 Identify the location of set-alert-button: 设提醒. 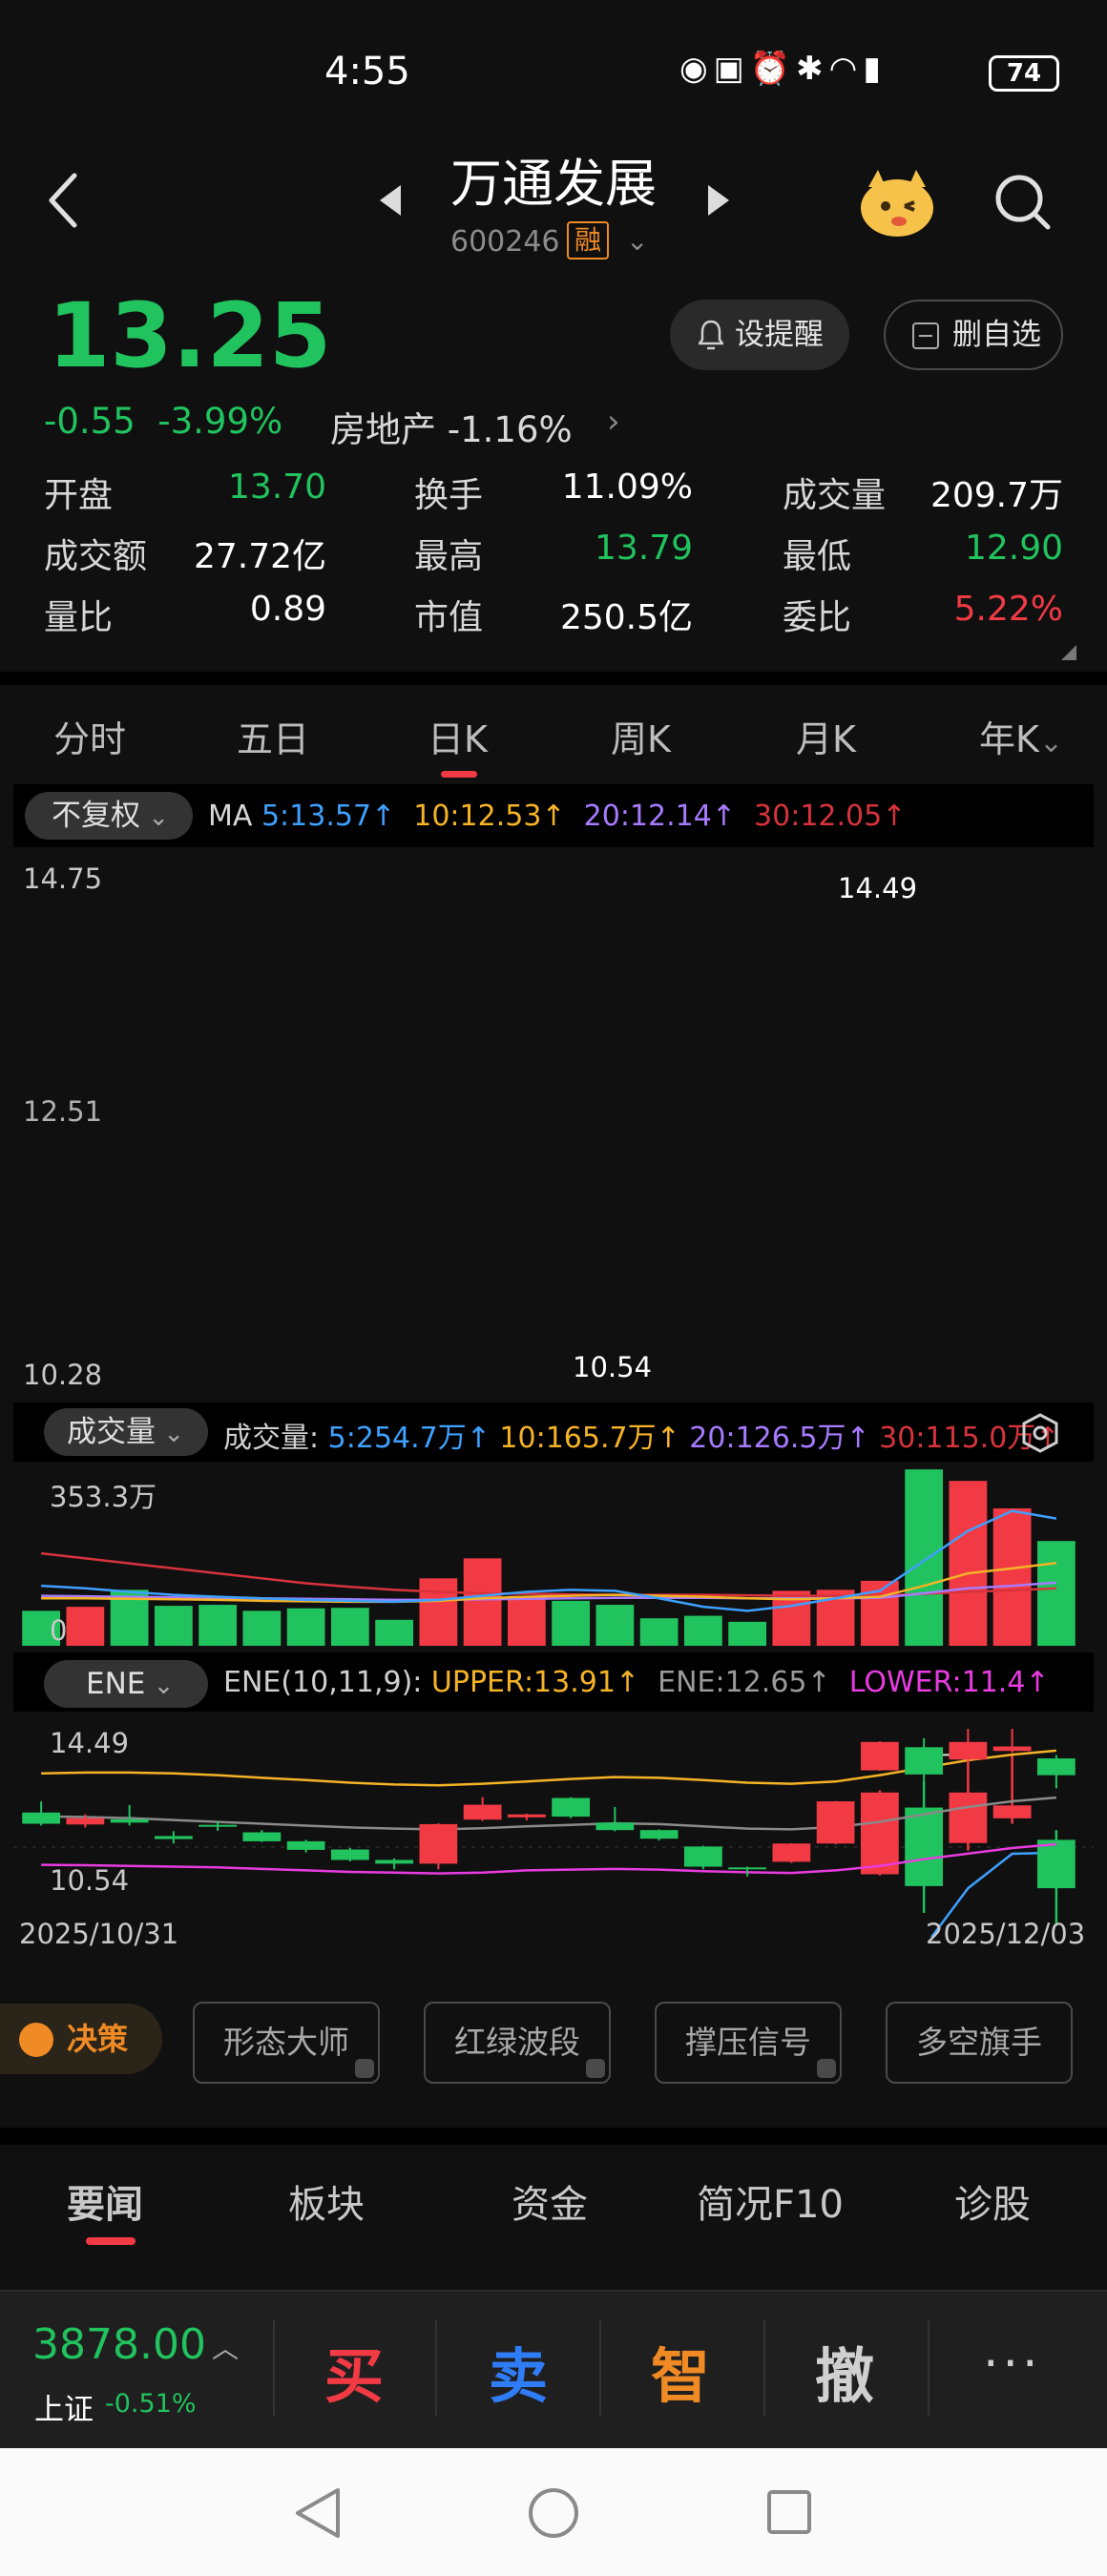
(760, 335).